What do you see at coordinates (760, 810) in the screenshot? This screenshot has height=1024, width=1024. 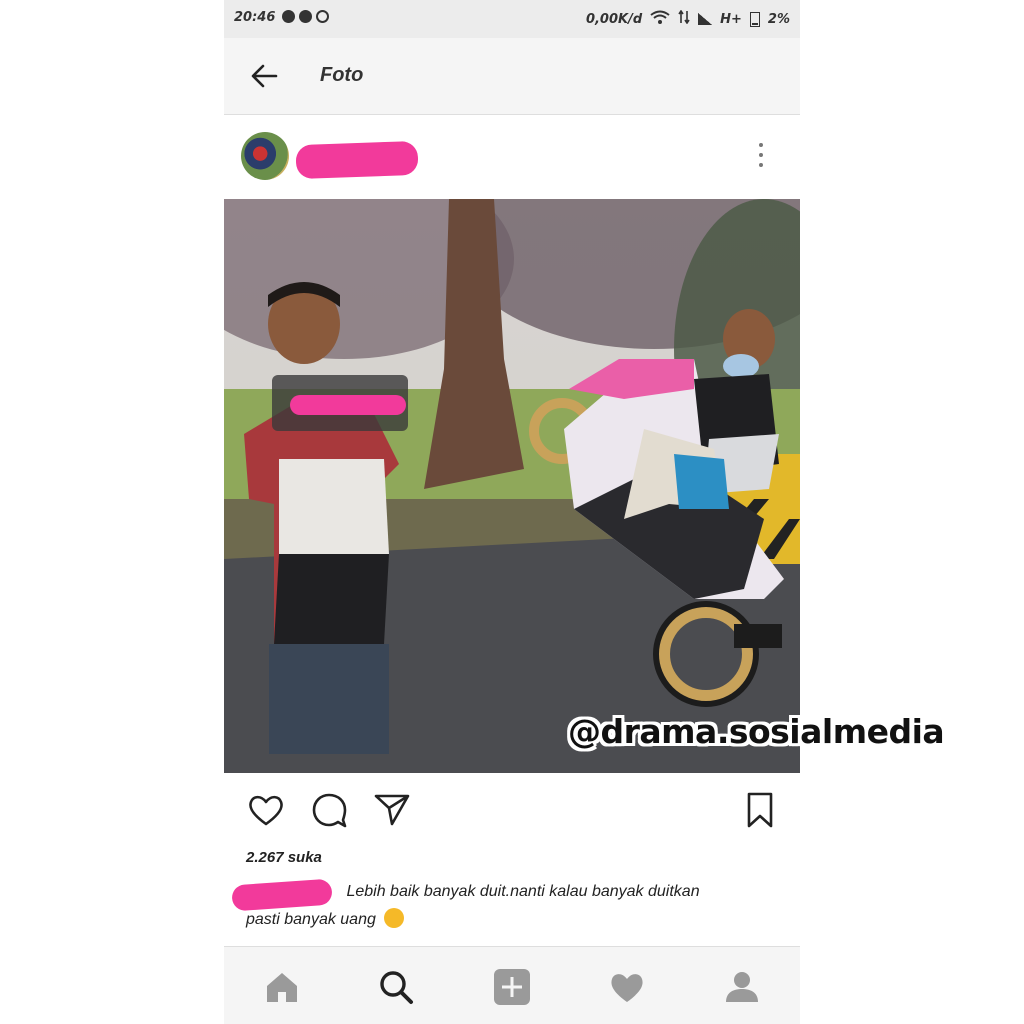 I see `bookmark-icon` at bounding box center [760, 810].